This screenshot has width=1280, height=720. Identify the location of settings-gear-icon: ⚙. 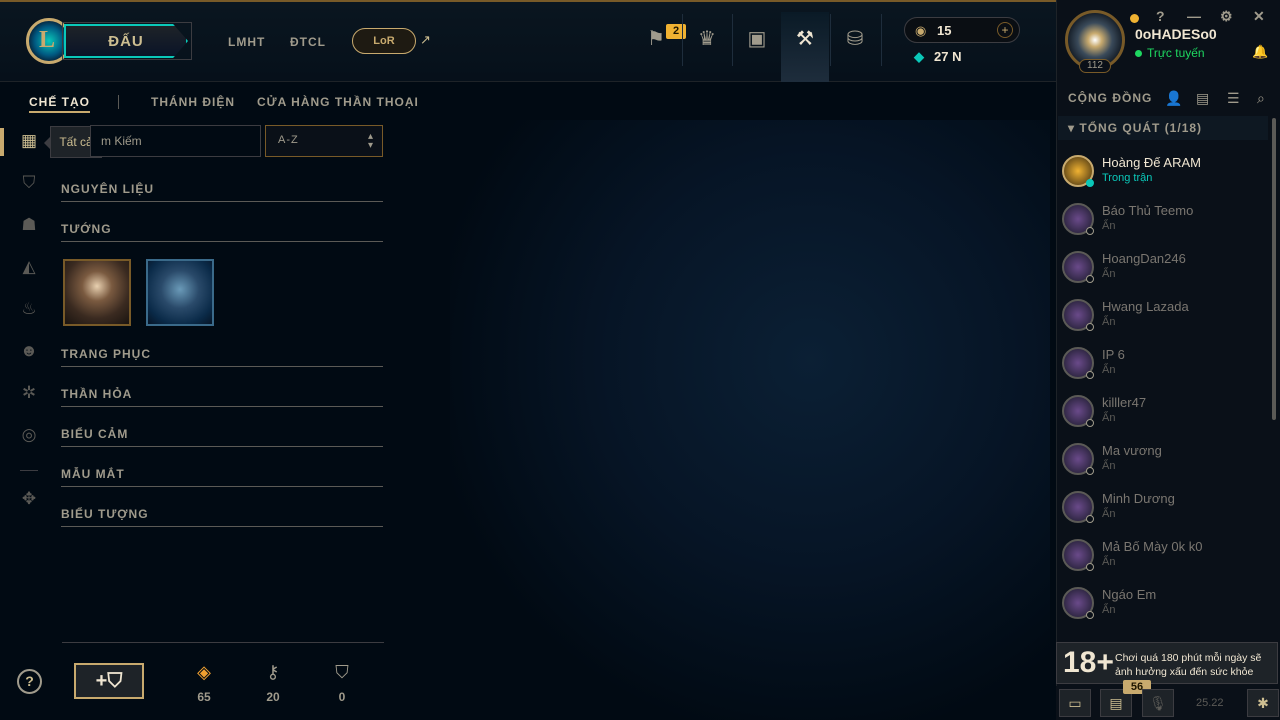
(1226, 16).